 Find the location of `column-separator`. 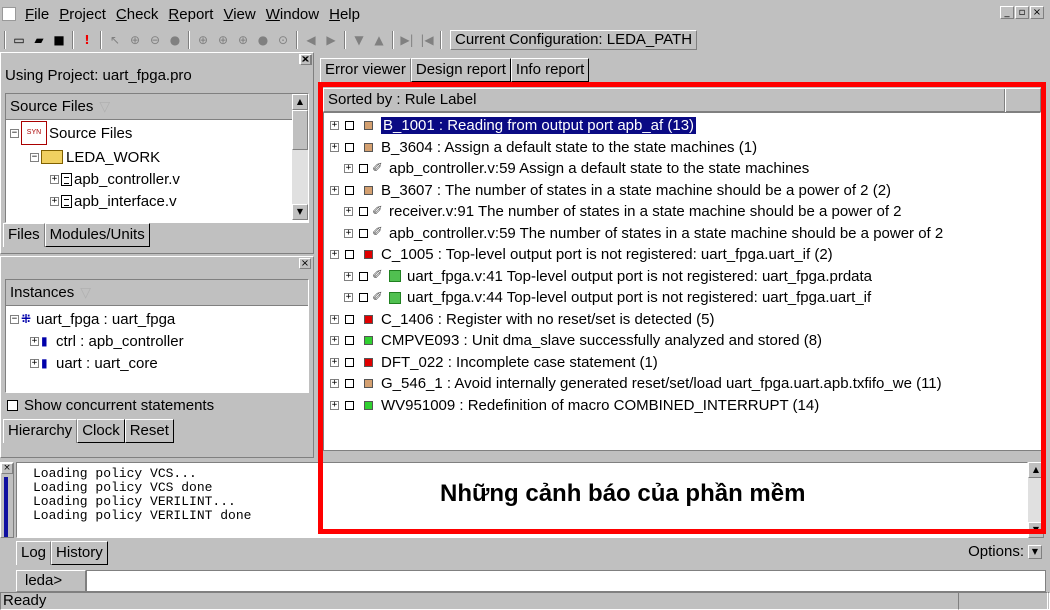

column-separator is located at coordinates (1005, 101).